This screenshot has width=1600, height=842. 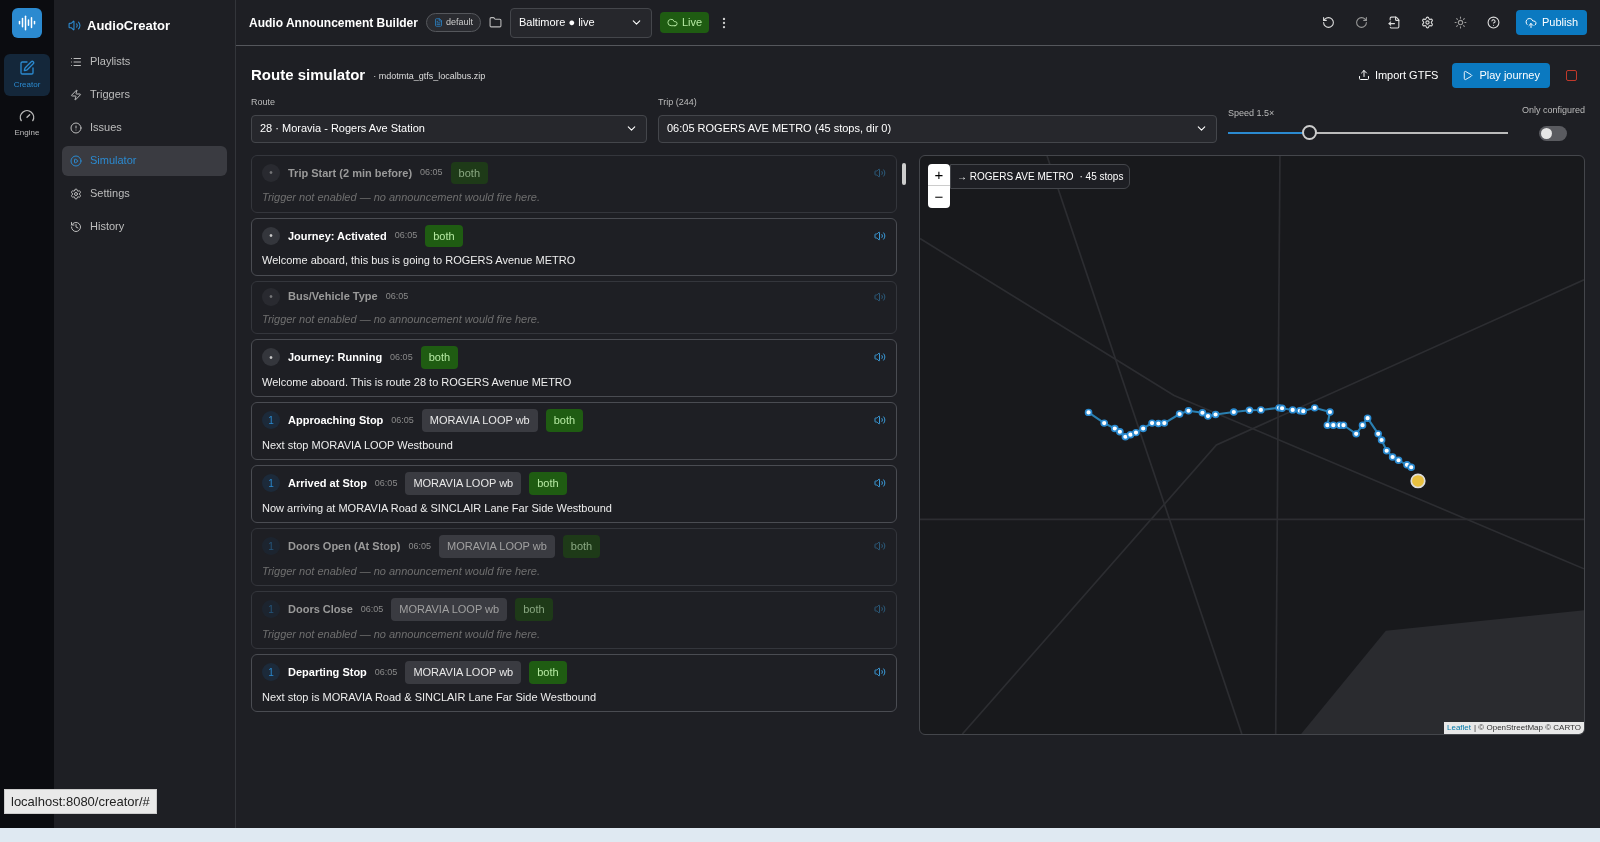 I want to click on stop-count: · 45 stops, so click(x=1101, y=176).